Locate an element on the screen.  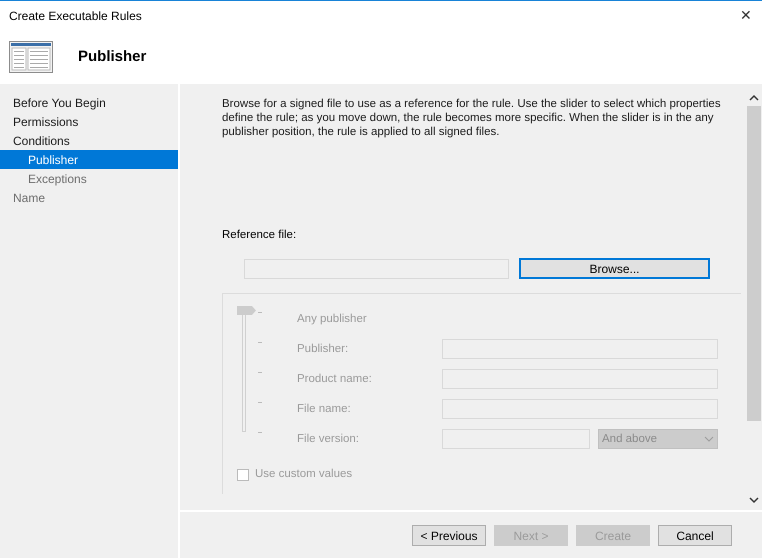
level-label: Product name: is located at coordinates (335, 379).